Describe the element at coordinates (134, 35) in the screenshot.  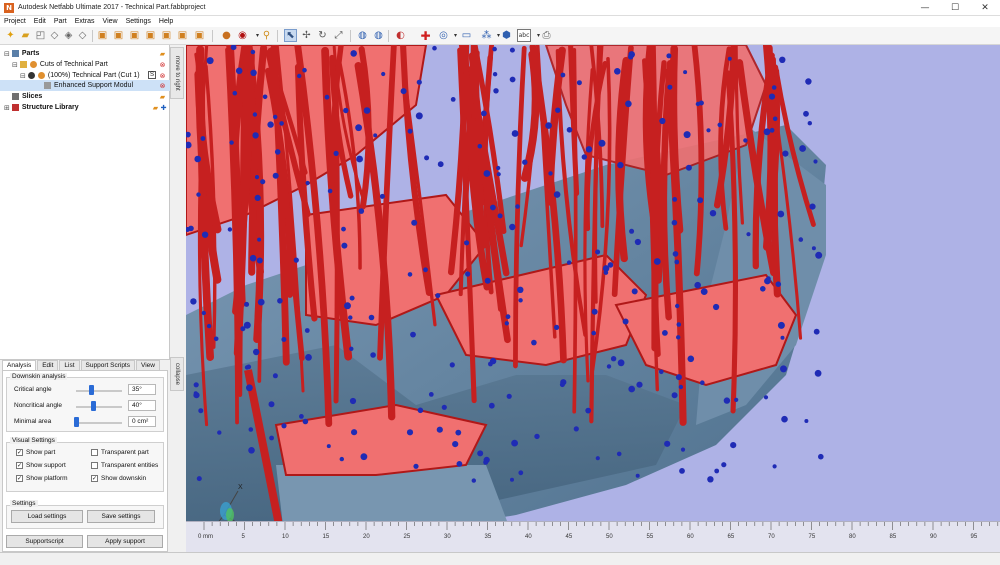
I see `left-view-icon: ▣` at that location.